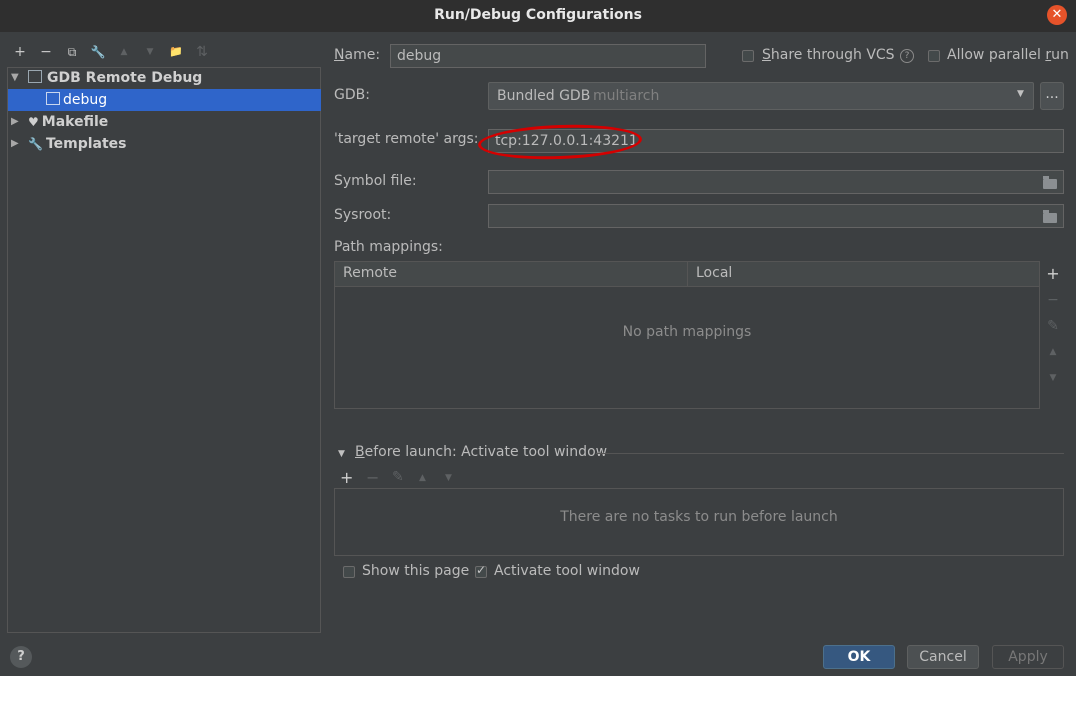  What do you see at coordinates (486, 452) in the screenshot?
I see `label-text: efore launch: Activate tool window` at bounding box center [486, 452].